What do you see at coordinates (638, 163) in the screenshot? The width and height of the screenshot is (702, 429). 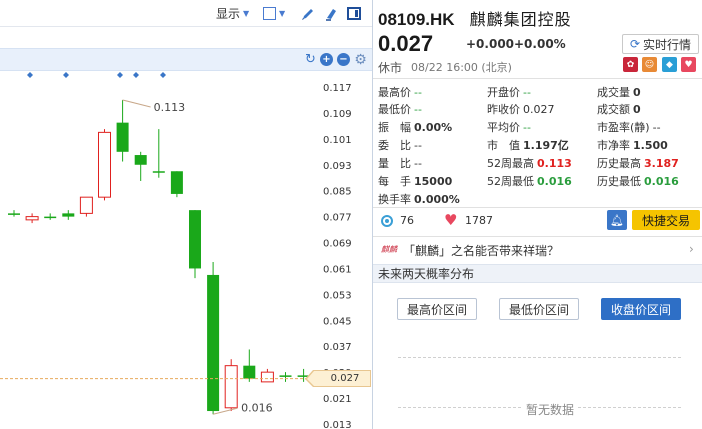 I see `stat-hist-high: 历史最高 3.187` at bounding box center [638, 163].